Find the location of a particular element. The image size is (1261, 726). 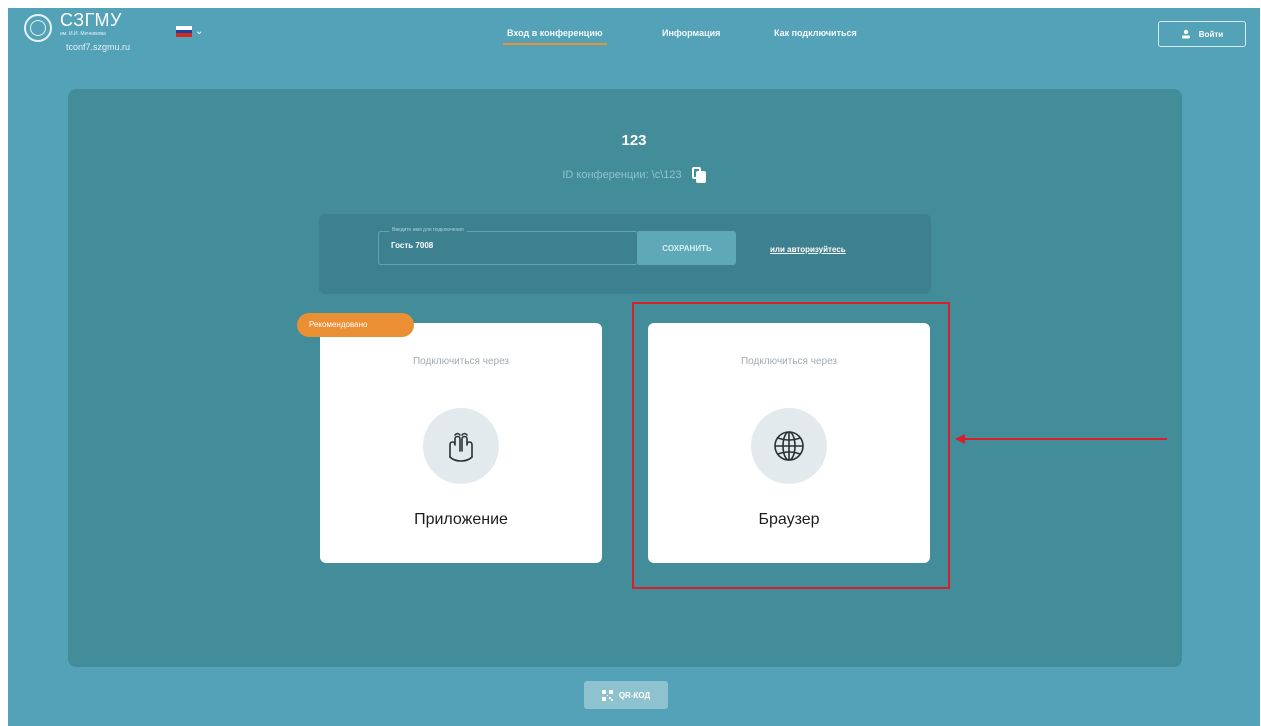

save-name-button: СОХРАНИТЬ is located at coordinates (687, 248).